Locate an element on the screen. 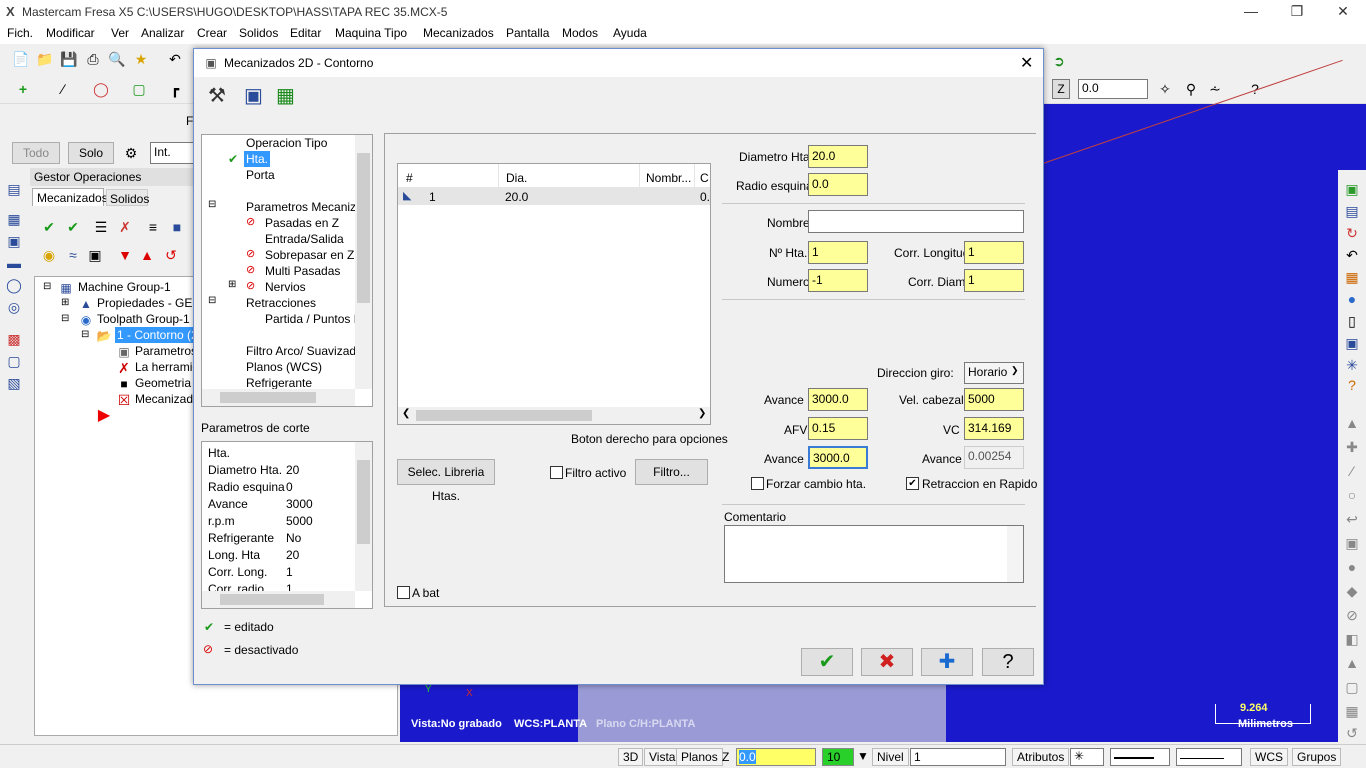 This screenshot has width=1366, height=768. nav-operacion-tipo: Operacion Tipo is located at coordinates (286, 143).